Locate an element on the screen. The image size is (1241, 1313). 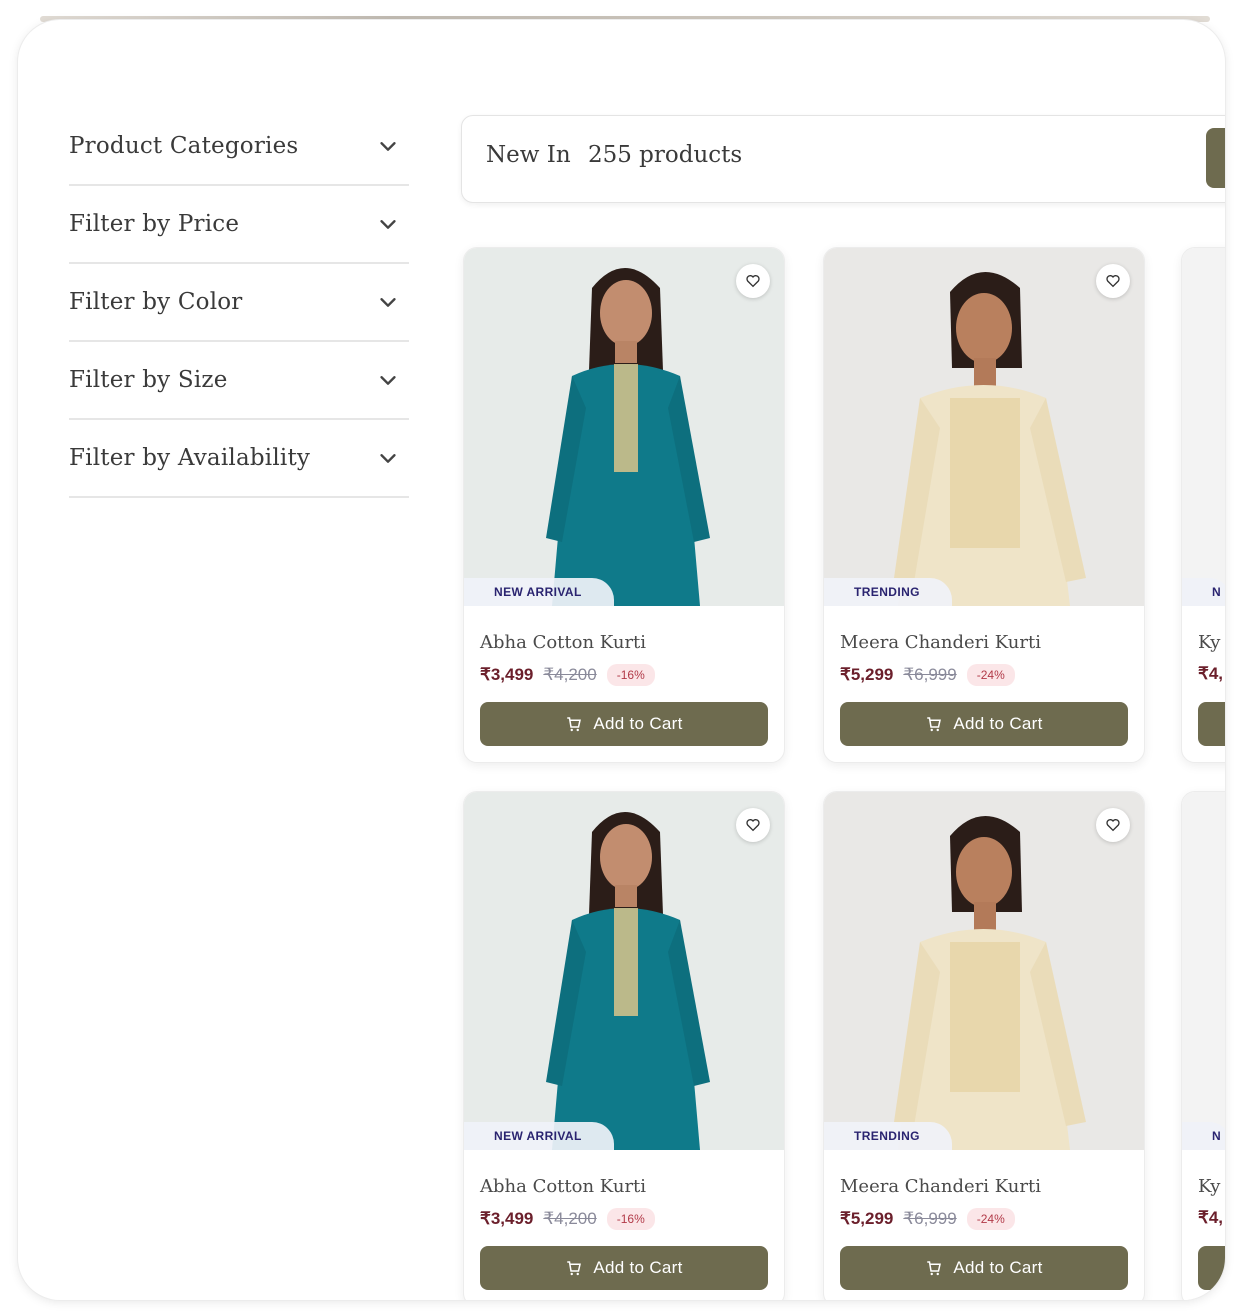
collection-title: New In is located at coordinates (528, 155).